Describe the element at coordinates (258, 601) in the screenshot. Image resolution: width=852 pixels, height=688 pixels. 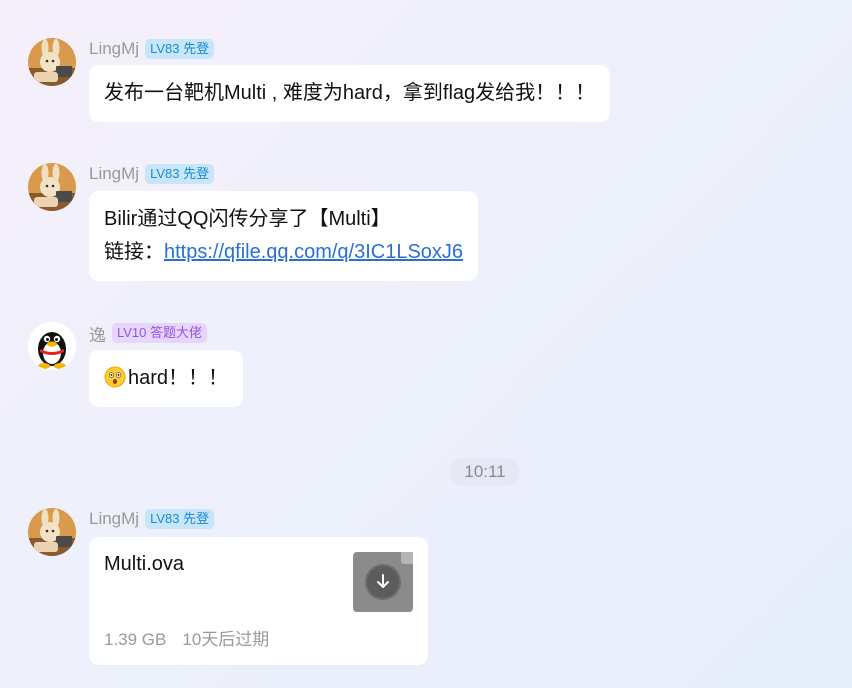
I see `file-card: Multi.ova 1.39 GB 10天后过期` at that location.